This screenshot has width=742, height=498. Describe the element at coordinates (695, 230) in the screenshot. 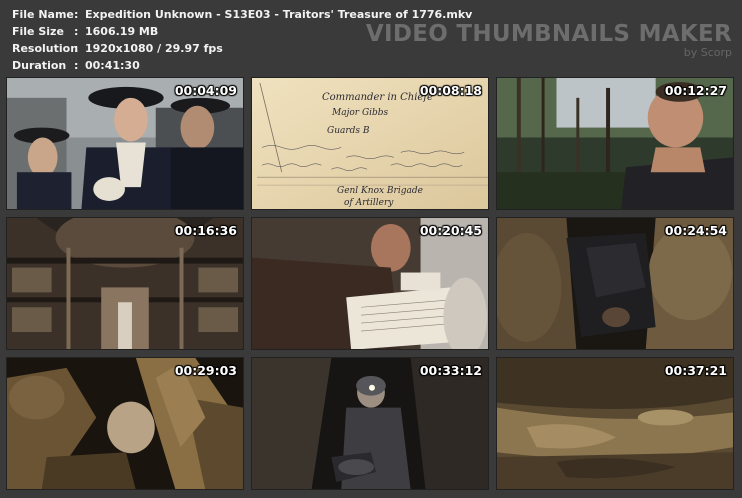

I see `timestamp: 00:24:54` at that location.